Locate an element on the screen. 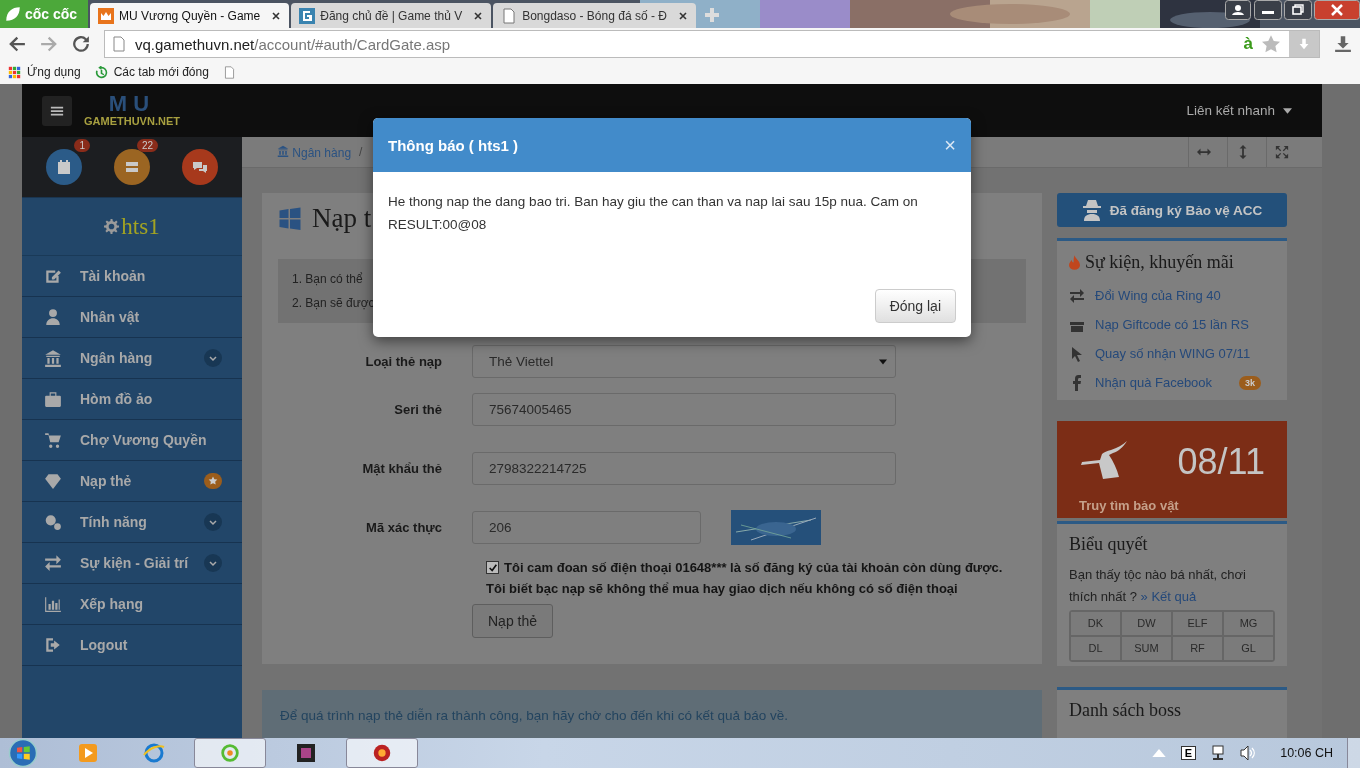 The image size is (1360, 768). results-link: » Kết quả is located at coordinates (1168, 596).